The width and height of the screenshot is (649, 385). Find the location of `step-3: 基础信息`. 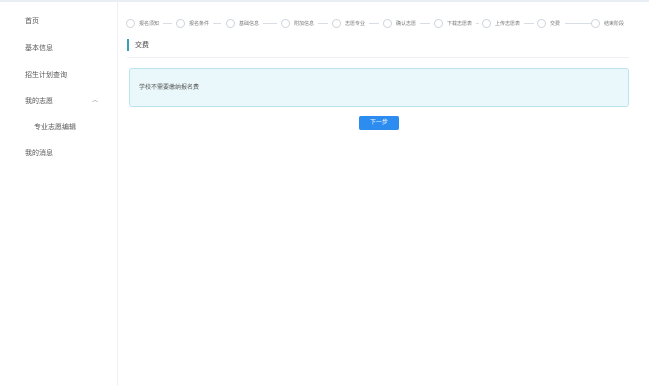

step-3: 基础信息 is located at coordinates (242, 23).